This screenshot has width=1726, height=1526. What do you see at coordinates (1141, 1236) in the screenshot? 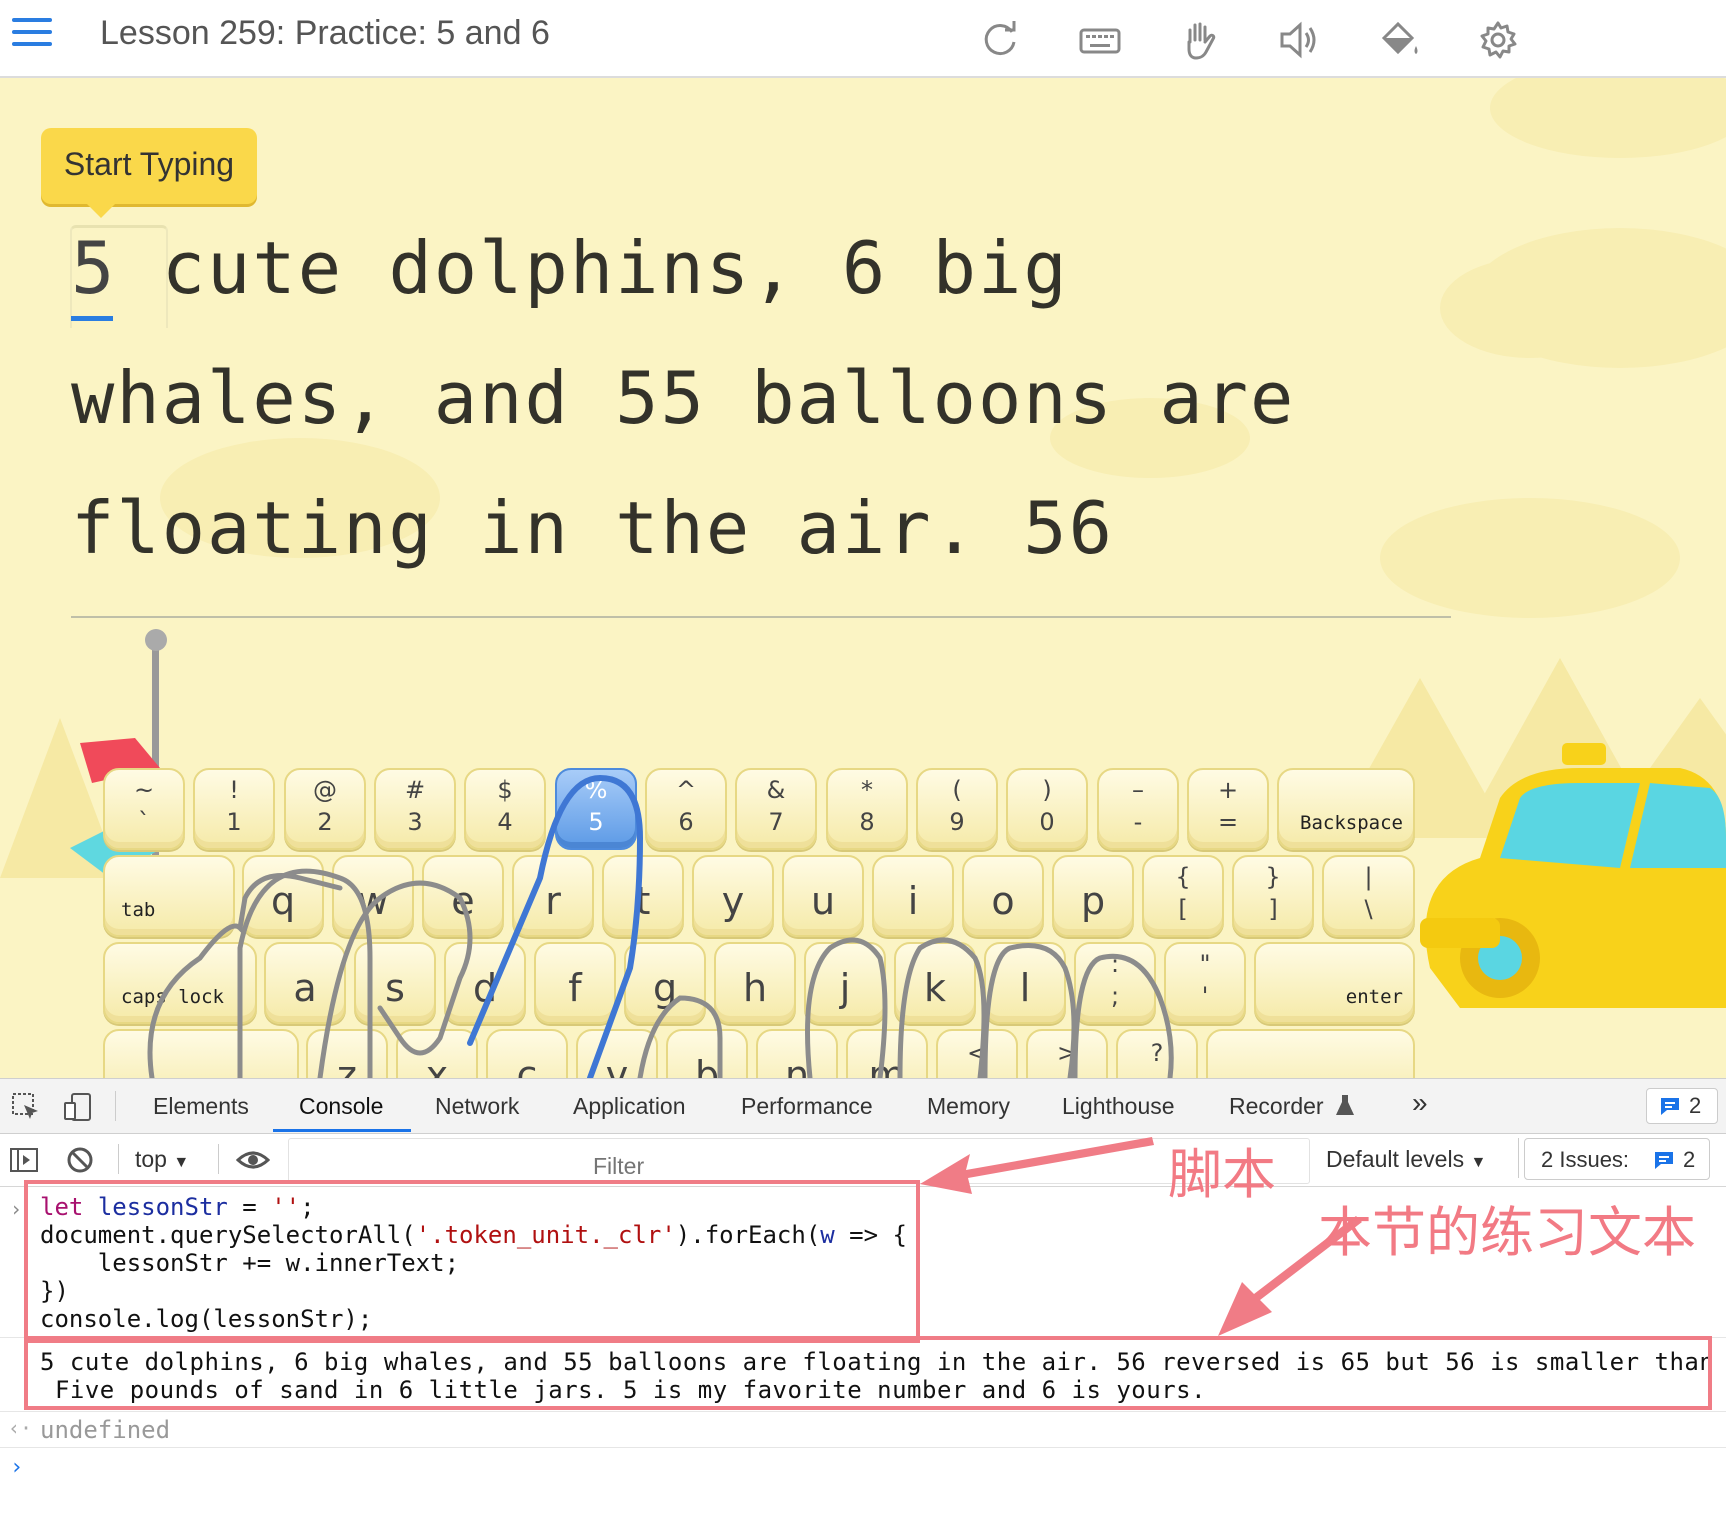
I see `annotation-arrows` at bounding box center [1141, 1236].